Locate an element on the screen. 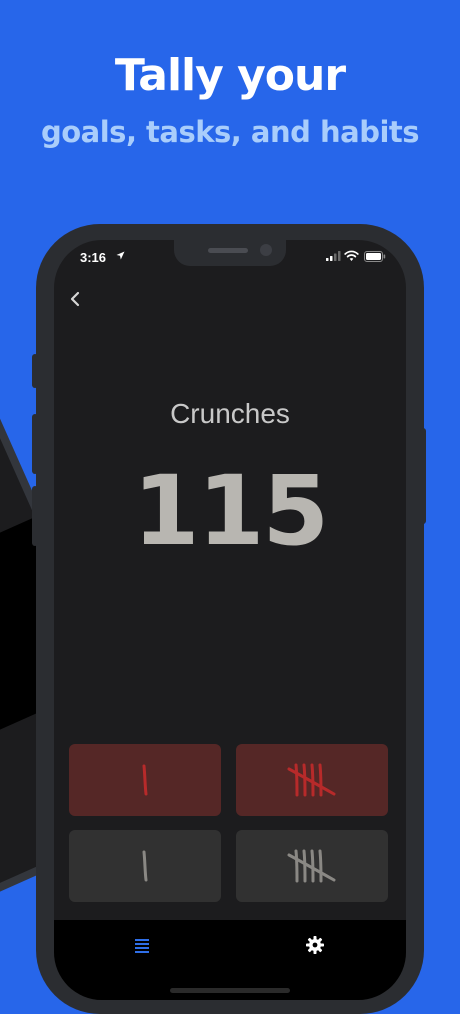 The width and height of the screenshot is (460, 1014). home-indicator is located at coordinates (230, 990).